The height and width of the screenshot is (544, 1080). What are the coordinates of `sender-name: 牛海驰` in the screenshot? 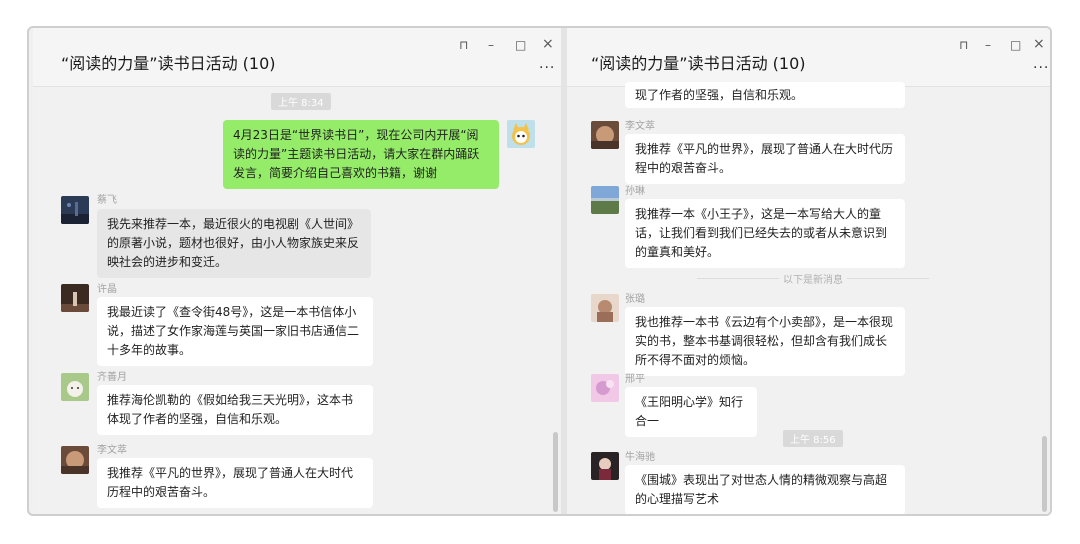 It's located at (640, 457).